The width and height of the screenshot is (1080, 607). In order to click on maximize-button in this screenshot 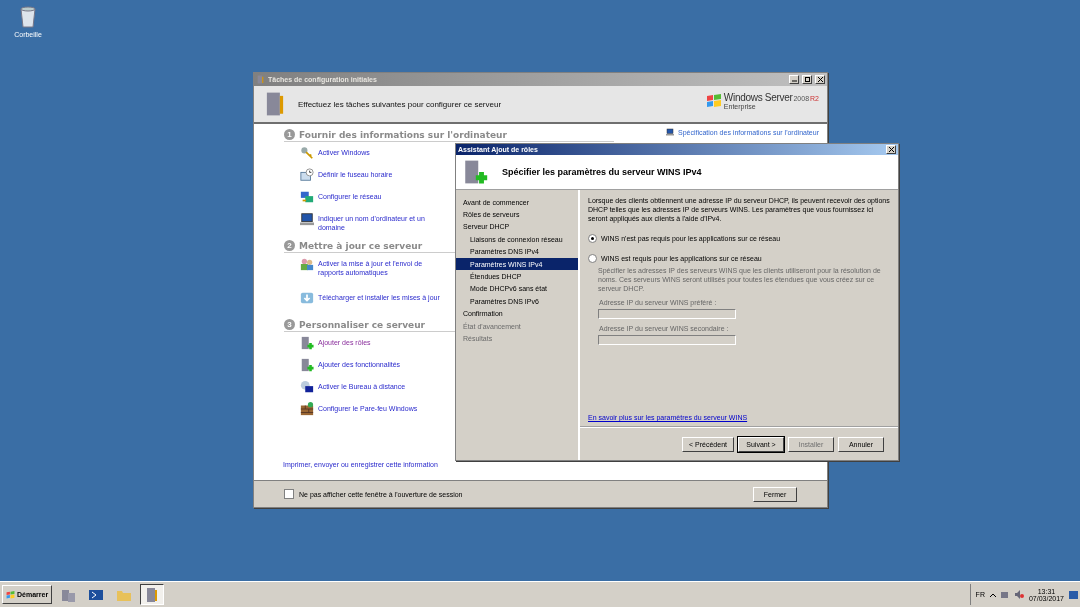, I will do `click(807, 79)`.